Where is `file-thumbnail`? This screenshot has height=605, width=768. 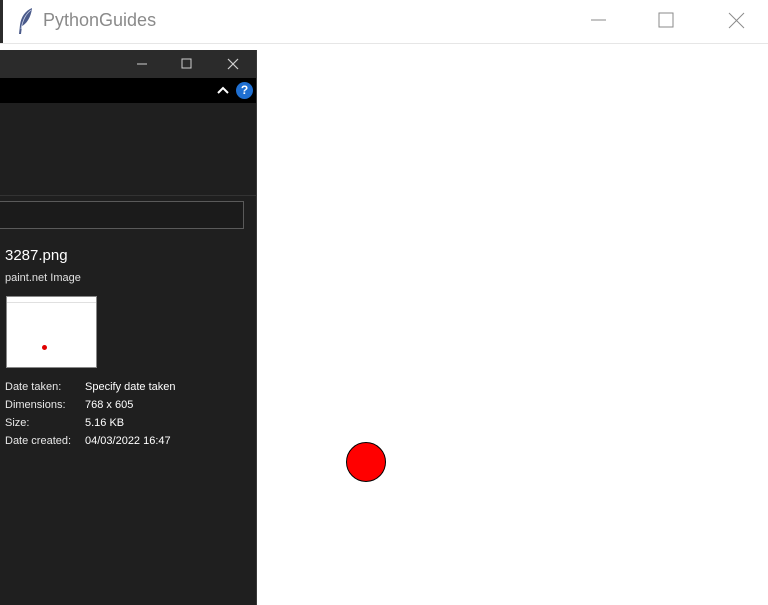
file-thumbnail is located at coordinates (51, 332).